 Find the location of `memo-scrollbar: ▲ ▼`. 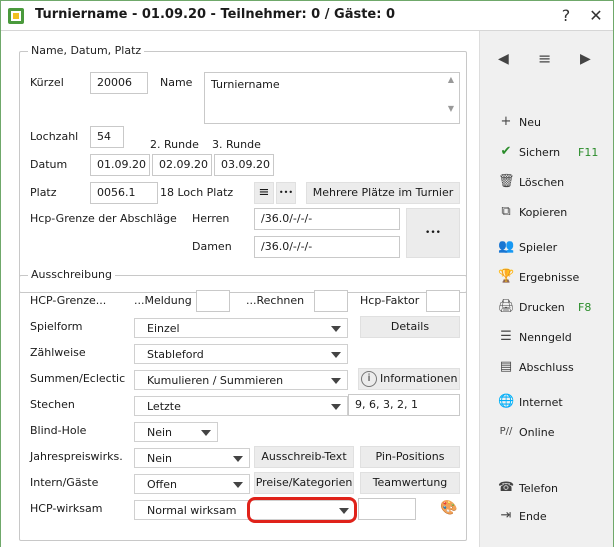

memo-scrollbar: ▲ ▼ is located at coordinates (451, 98).